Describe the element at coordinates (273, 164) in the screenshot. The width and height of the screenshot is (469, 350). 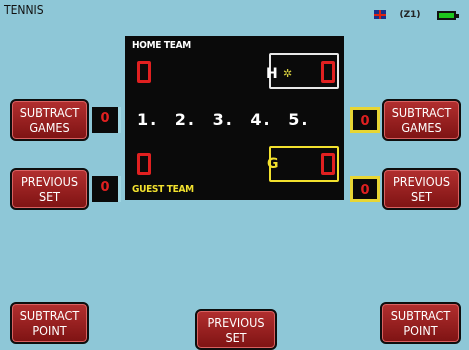
I see `guest-marker: G` at that location.